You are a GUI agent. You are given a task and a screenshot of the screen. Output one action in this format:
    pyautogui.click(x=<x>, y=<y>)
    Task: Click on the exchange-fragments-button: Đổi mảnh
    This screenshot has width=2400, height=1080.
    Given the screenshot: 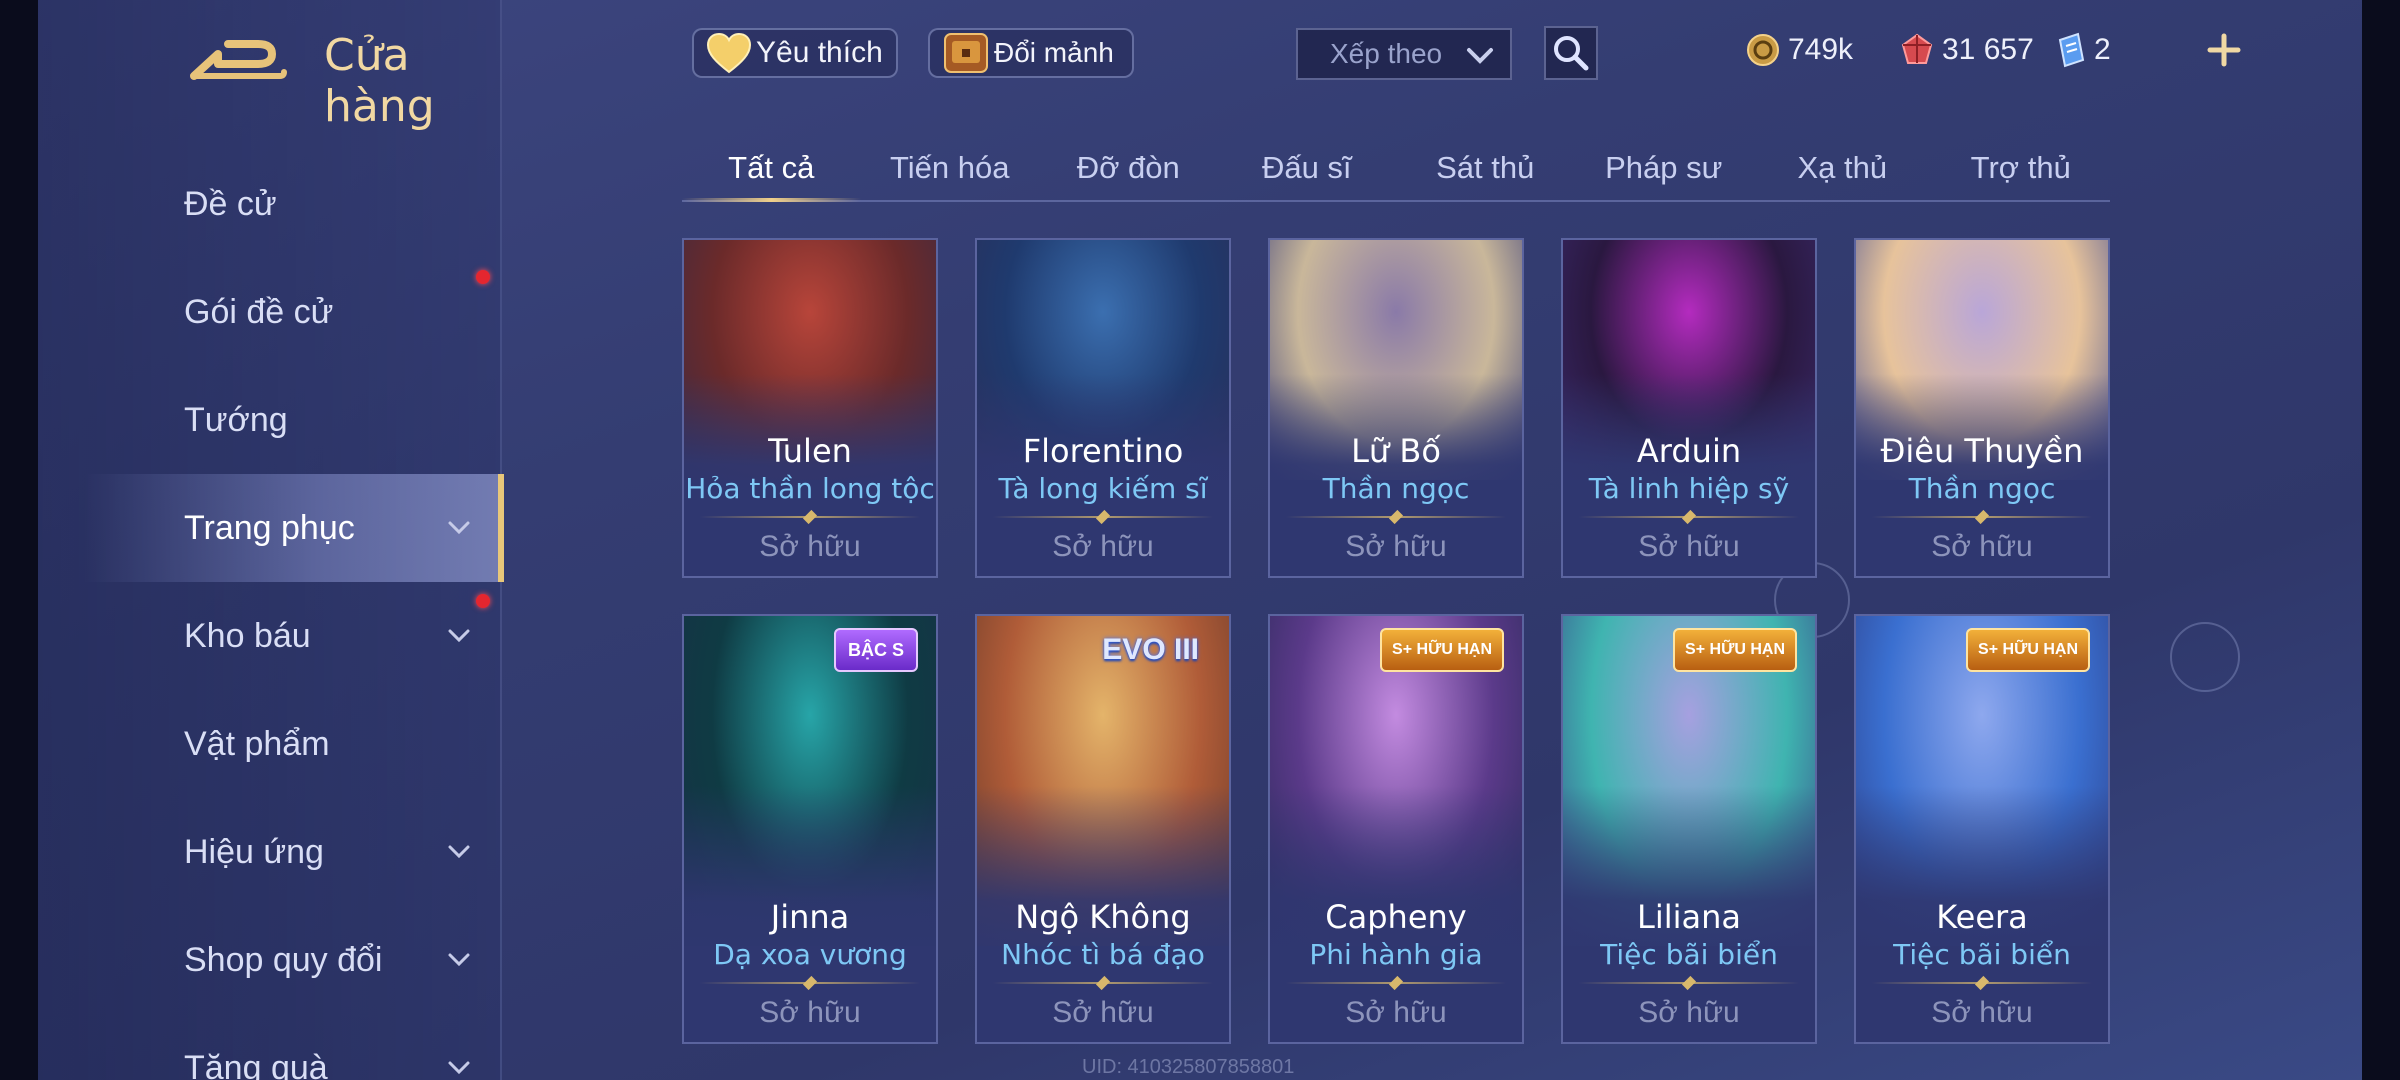 What is the action you would take?
    pyautogui.click(x=1031, y=53)
    